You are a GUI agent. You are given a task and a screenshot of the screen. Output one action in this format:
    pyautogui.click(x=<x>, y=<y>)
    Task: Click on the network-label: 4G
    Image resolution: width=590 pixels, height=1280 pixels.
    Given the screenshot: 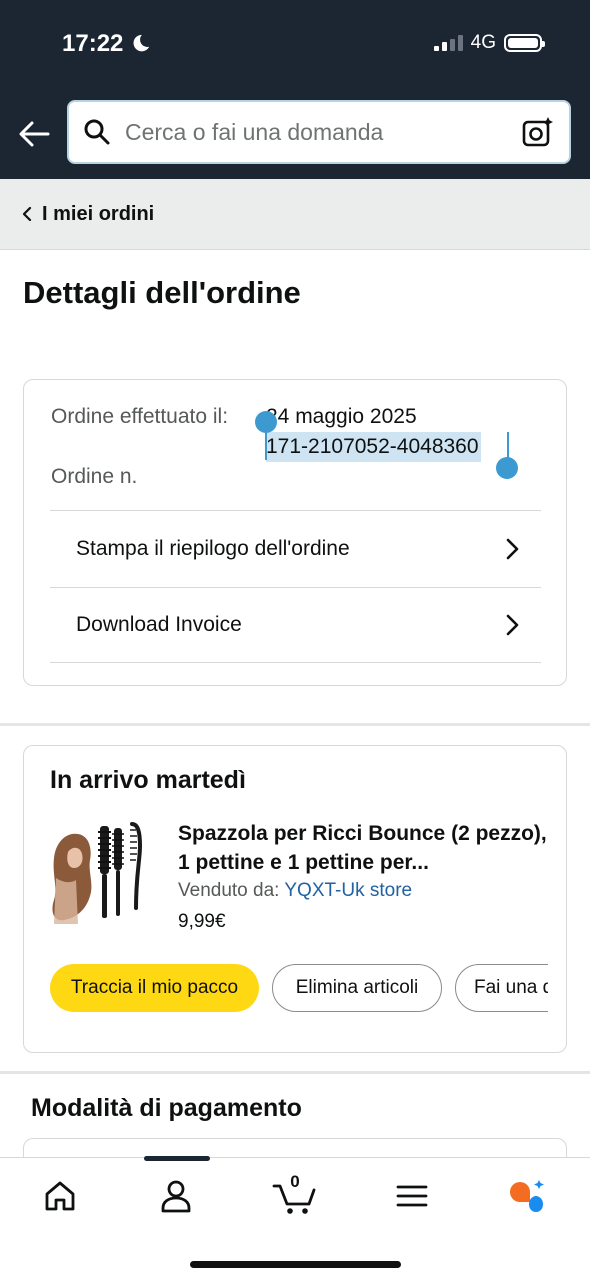 What is the action you would take?
    pyautogui.click(x=483, y=42)
    